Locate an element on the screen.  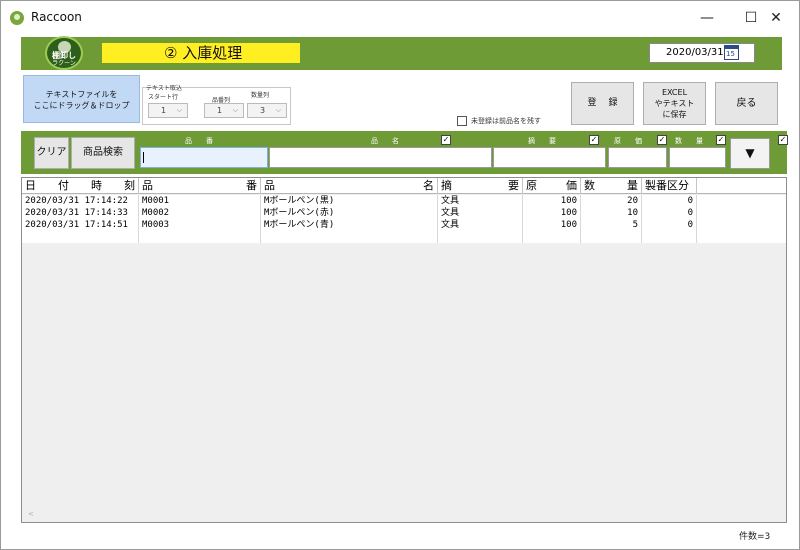
cell-code: M0002 is located at coordinates (200, 213).